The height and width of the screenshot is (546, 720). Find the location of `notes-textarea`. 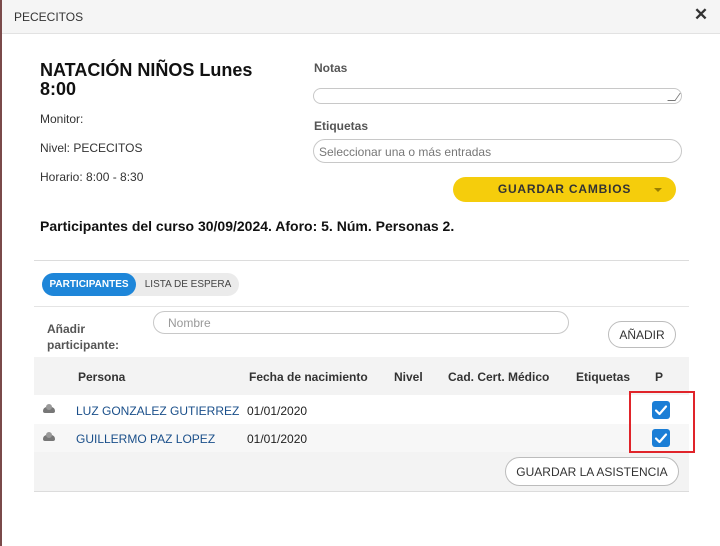

notes-textarea is located at coordinates (497, 96).